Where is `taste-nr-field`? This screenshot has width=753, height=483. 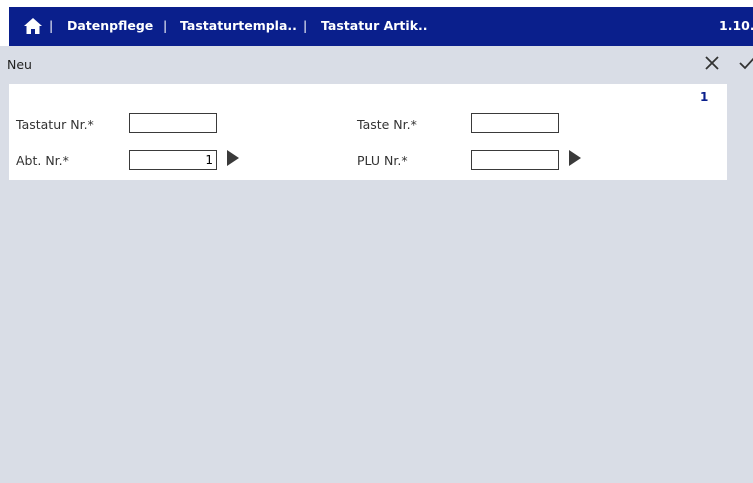
taste-nr-field is located at coordinates (515, 123).